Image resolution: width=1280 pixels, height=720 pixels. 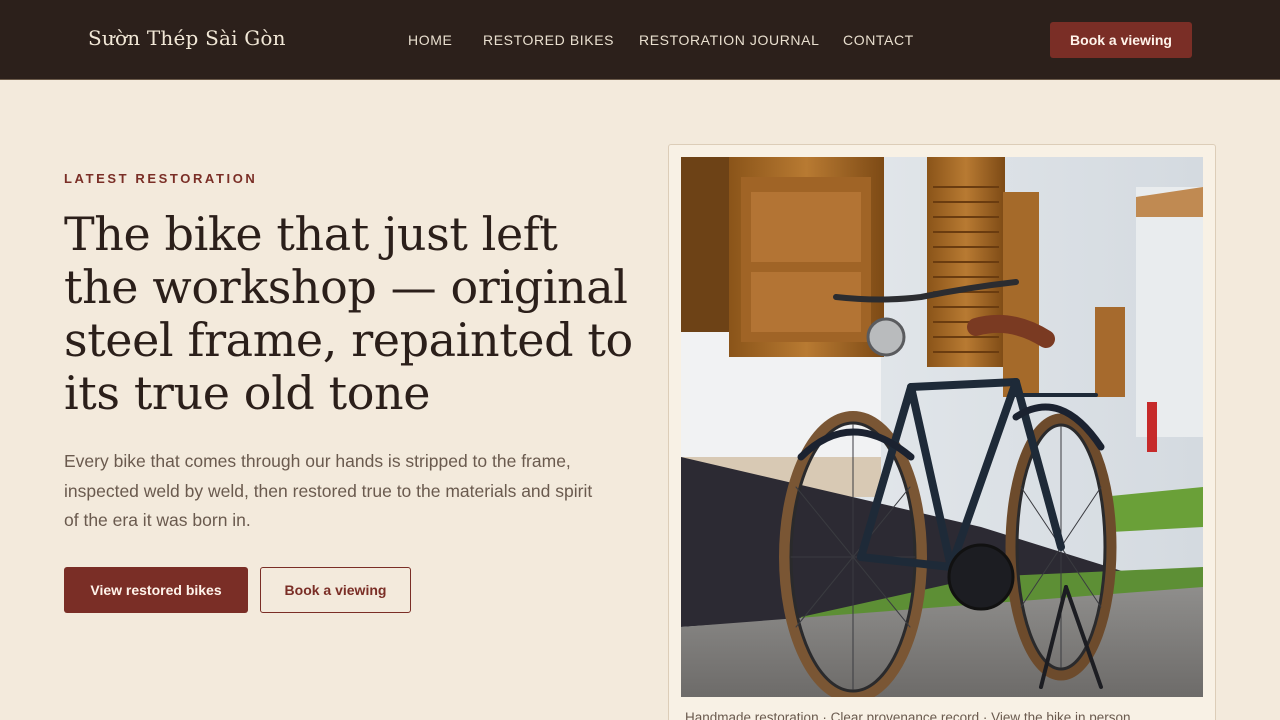 I want to click on nav-restoration-journal: RESTORATION JOURNAL, so click(x=729, y=40).